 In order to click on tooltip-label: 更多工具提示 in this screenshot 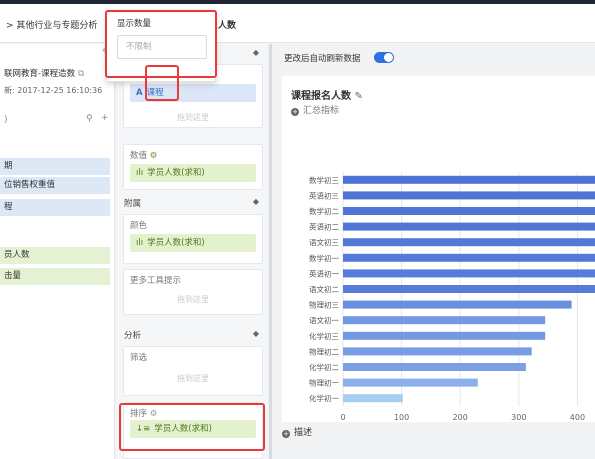, I will do `click(156, 281)`.